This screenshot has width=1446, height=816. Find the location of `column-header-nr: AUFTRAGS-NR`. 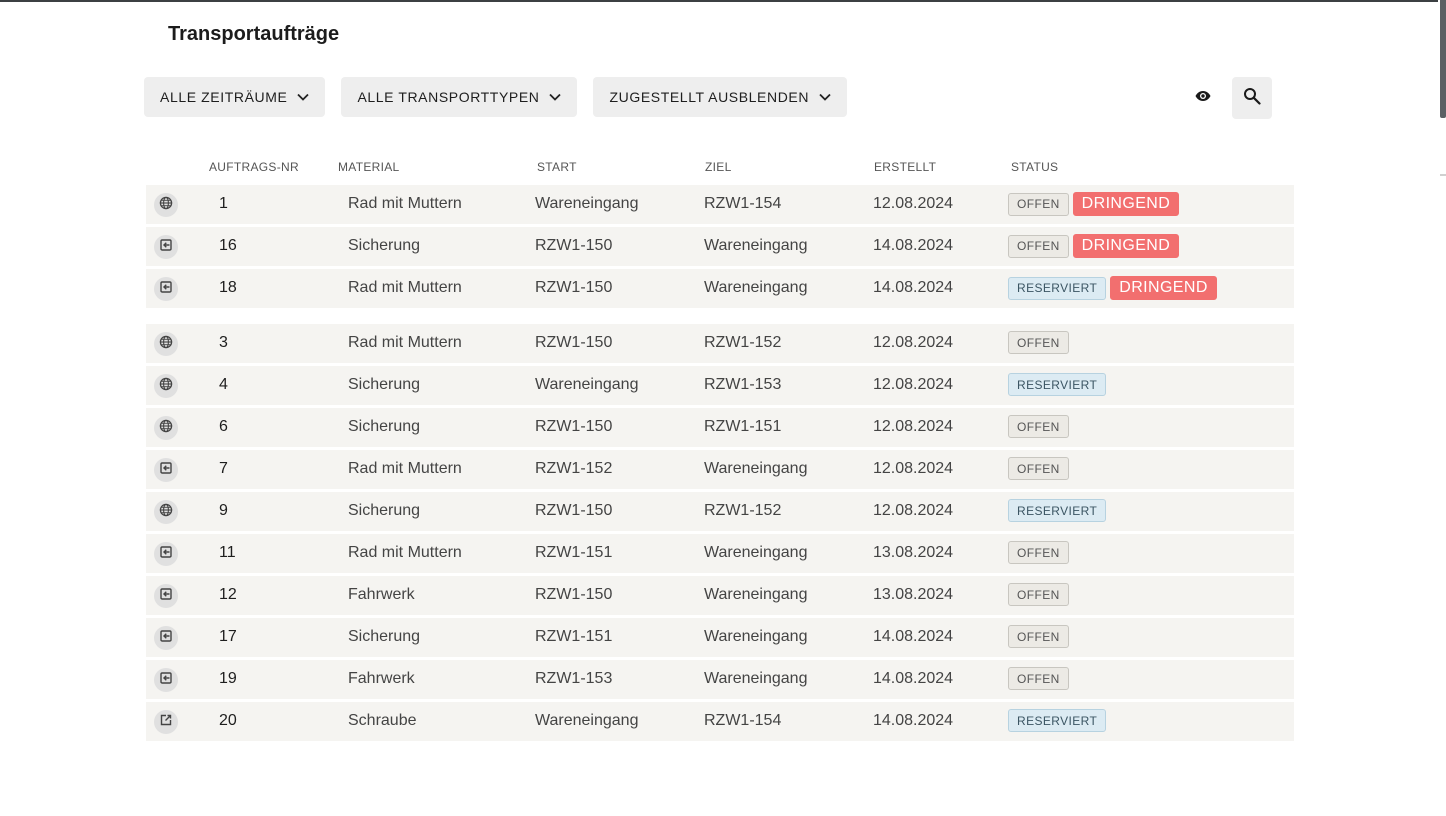

column-header-nr: AUFTRAGS-NR is located at coordinates (254, 167).